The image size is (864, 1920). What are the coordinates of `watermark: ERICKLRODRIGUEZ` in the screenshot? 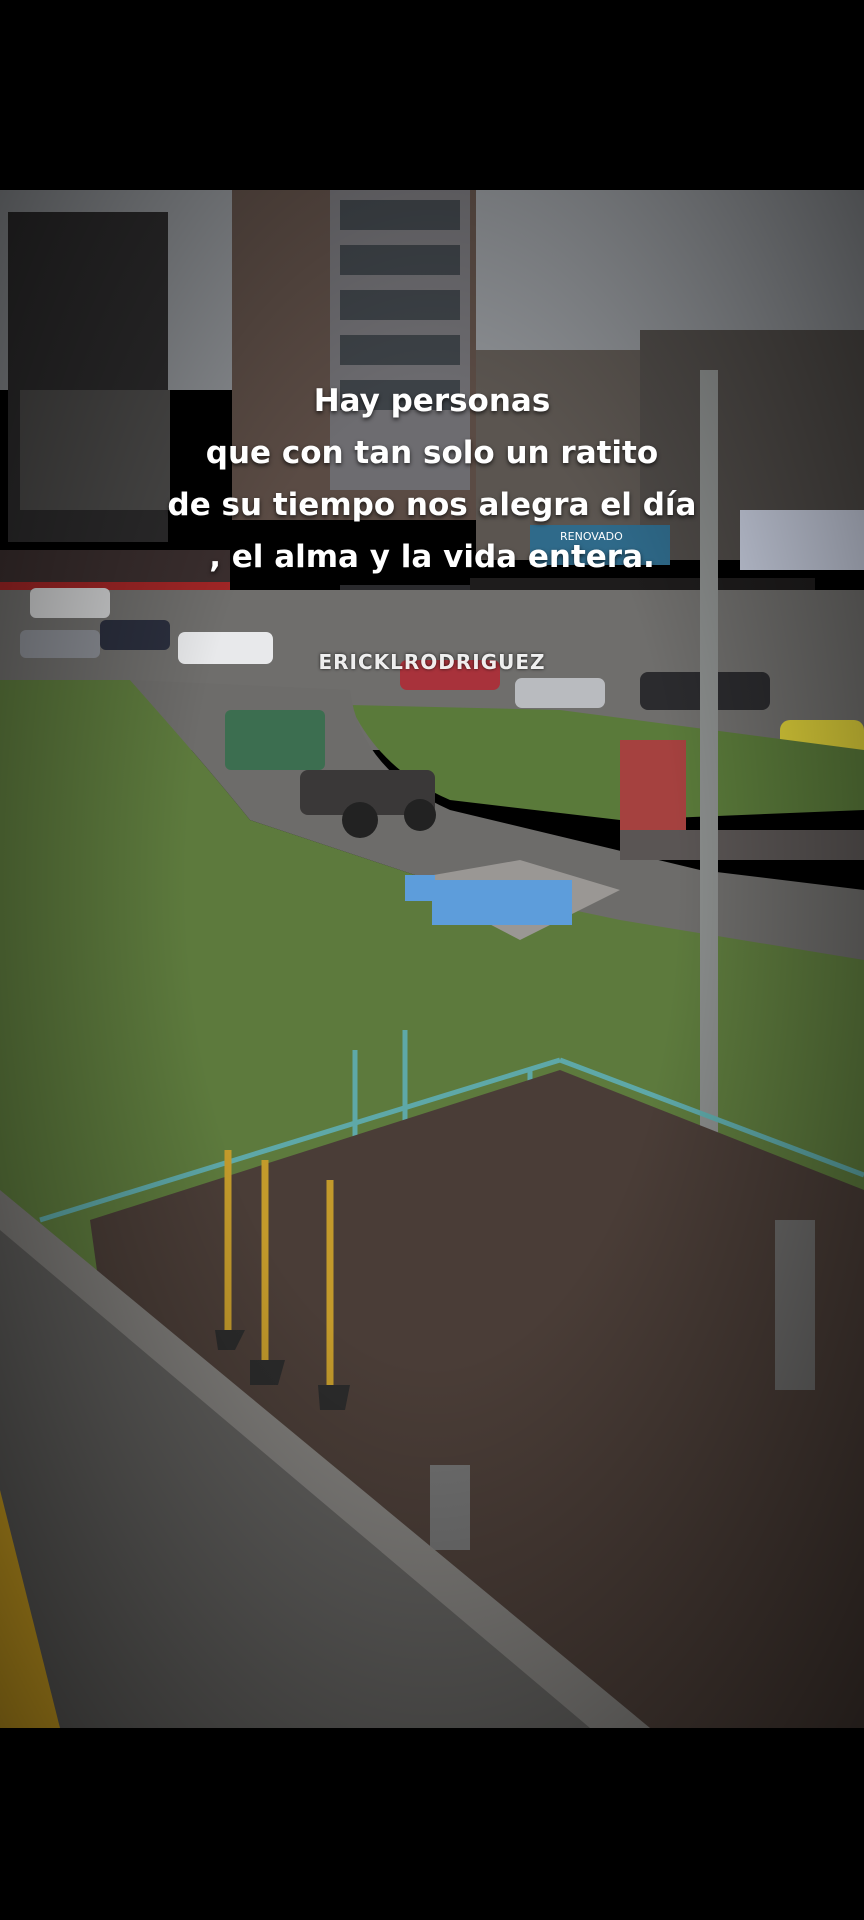 It's located at (432, 662).